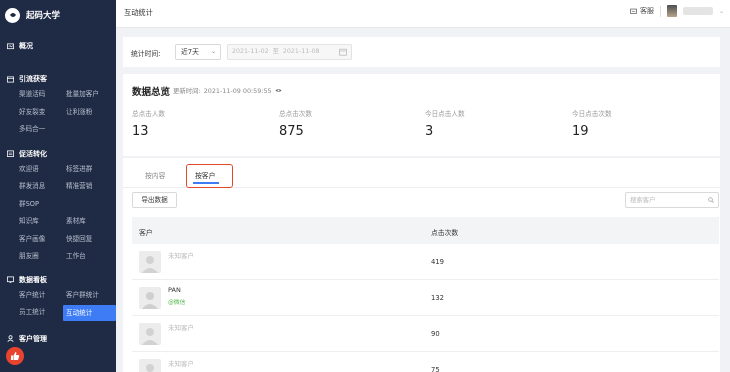 The width and height of the screenshot is (730, 372). I want to click on eye-icon, so click(278, 90).